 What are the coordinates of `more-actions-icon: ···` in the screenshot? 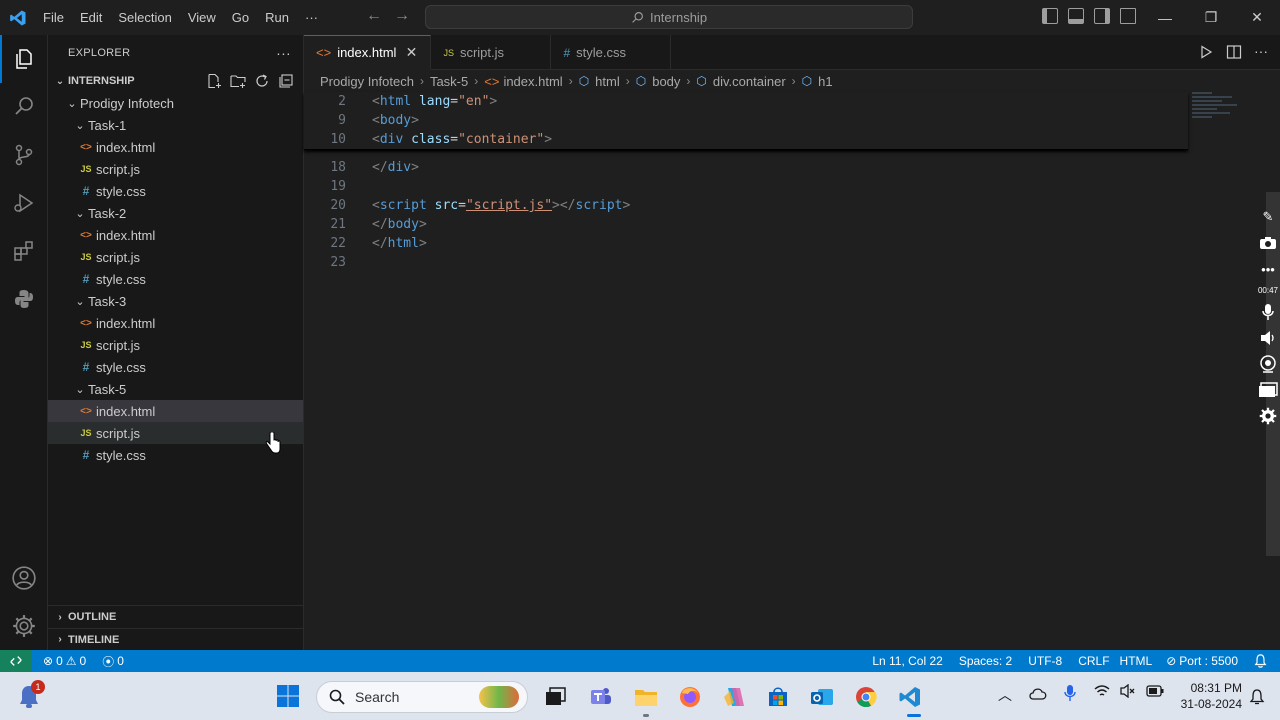 It's located at (1261, 53).